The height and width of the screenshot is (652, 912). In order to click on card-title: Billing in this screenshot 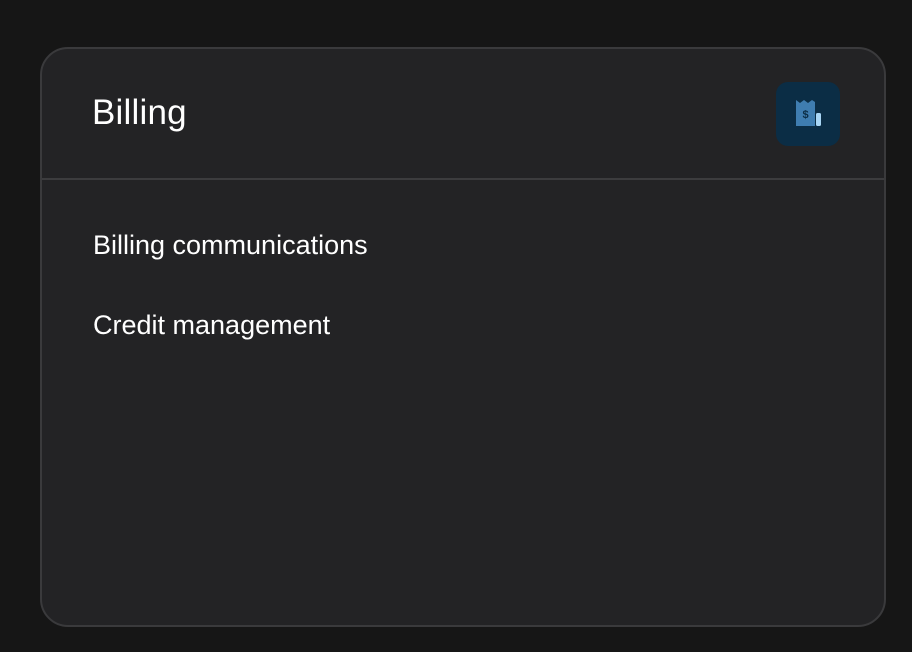, I will do `click(139, 112)`.